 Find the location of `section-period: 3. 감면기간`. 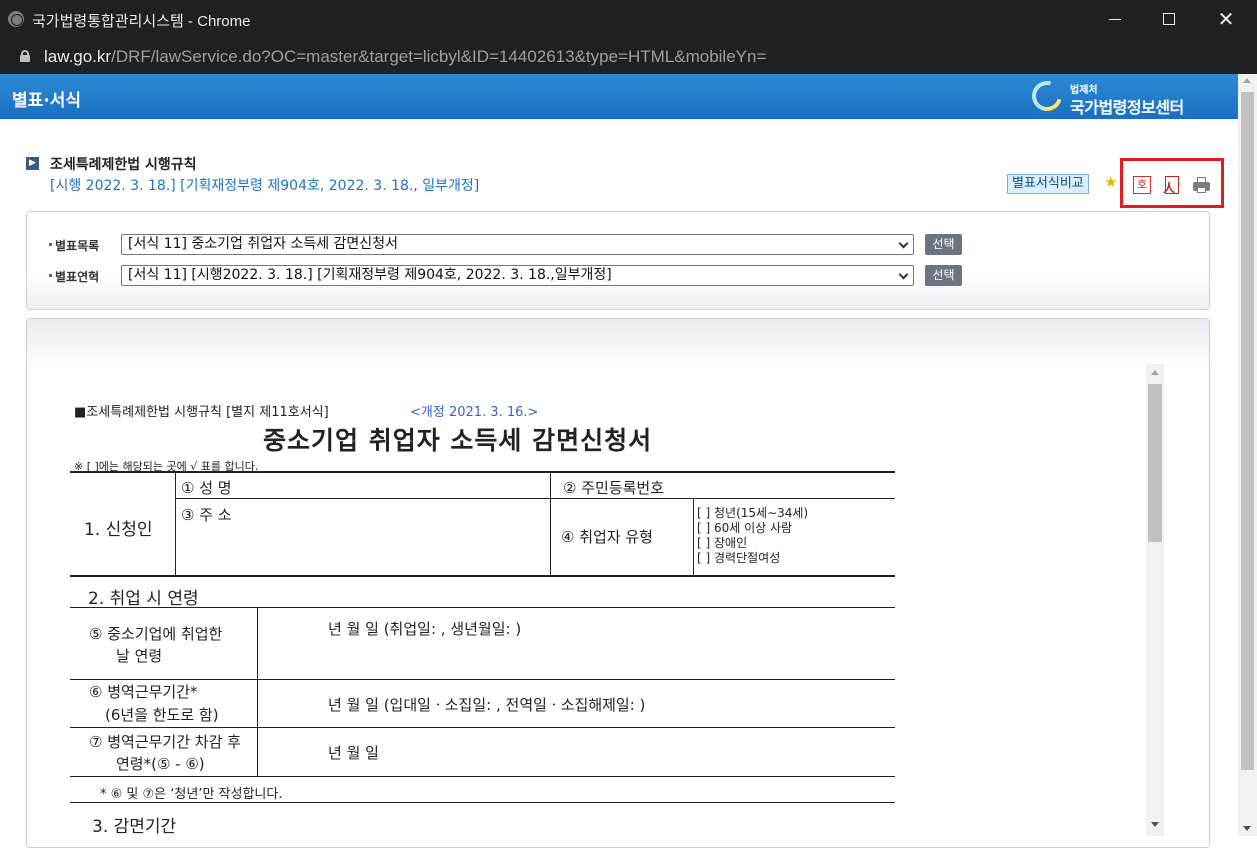

section-period: 3. 감면기간 is located at coordinates (134, 827).